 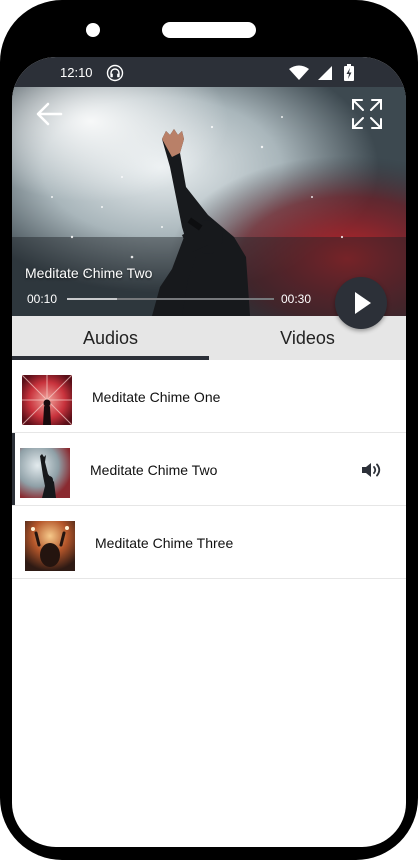 I want to click on earpiece-speaker, so click(x=209, y=30).